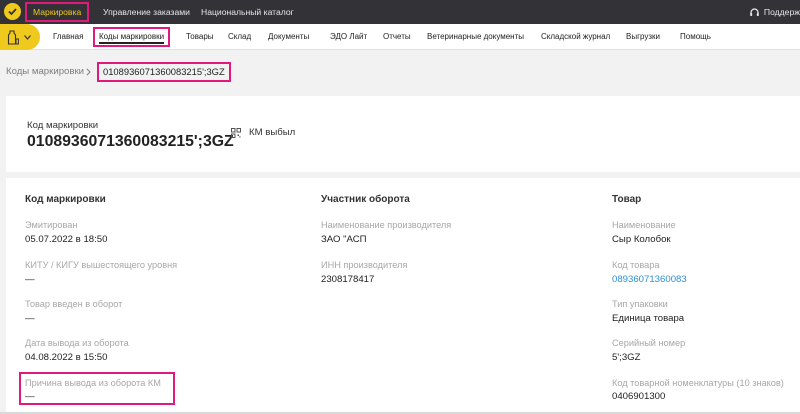 The width and height of the screenshot is (800, 414). Describe the element at coordinates (93, 383) in the screenshot. I see `field-label-withdrawal-reason: Причина вывода из оборота КМ` at that location.